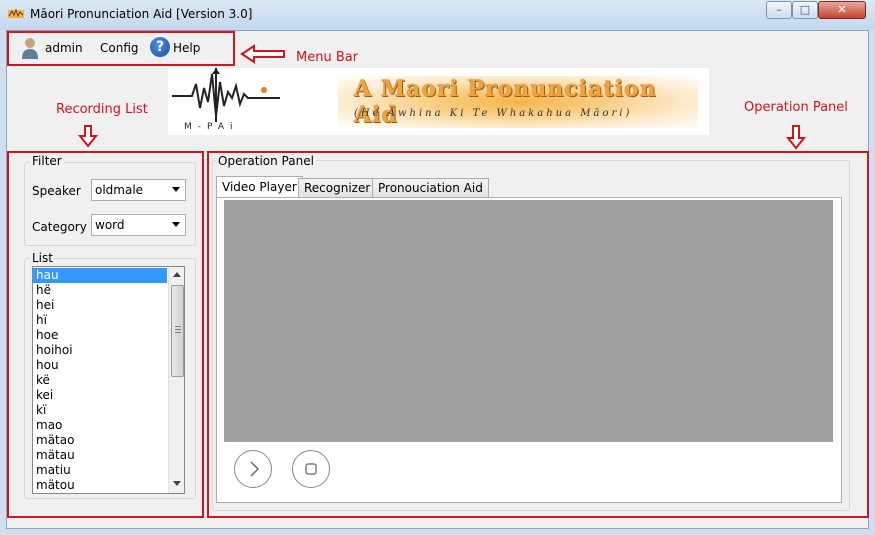 This screenshot has width=875, height=535. Describe the element at coordinates (177, 331) in the screenshot. I see `scroll-thumb` at that location.